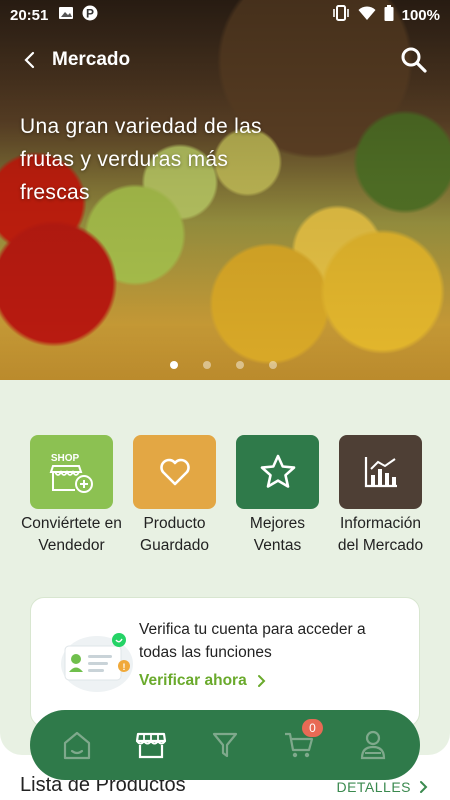 The width and height of the screenshot is (450, 800). I want to click on nav-profile, so click(373, 745).